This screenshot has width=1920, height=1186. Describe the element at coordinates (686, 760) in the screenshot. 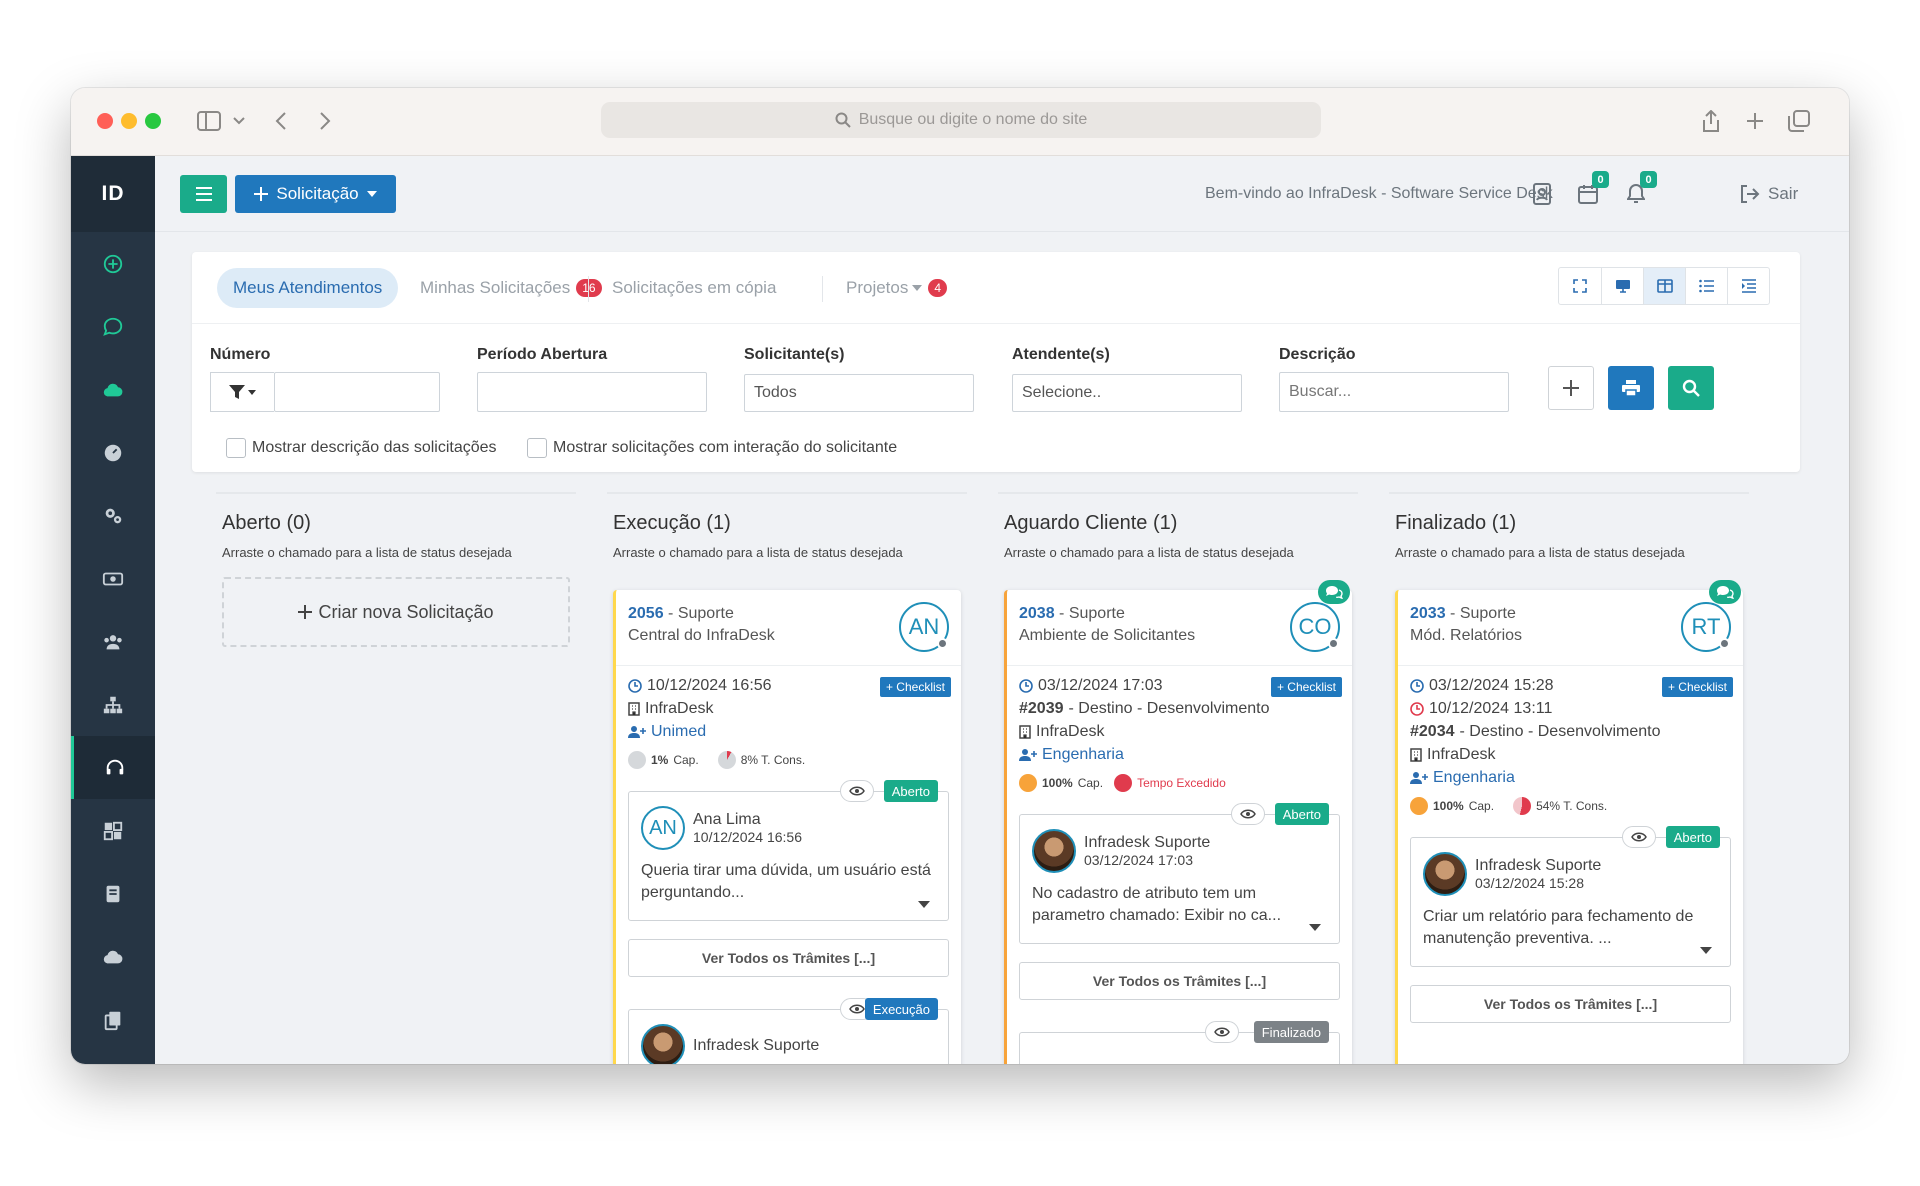

I see `capacity-label: Cap.` at that location.